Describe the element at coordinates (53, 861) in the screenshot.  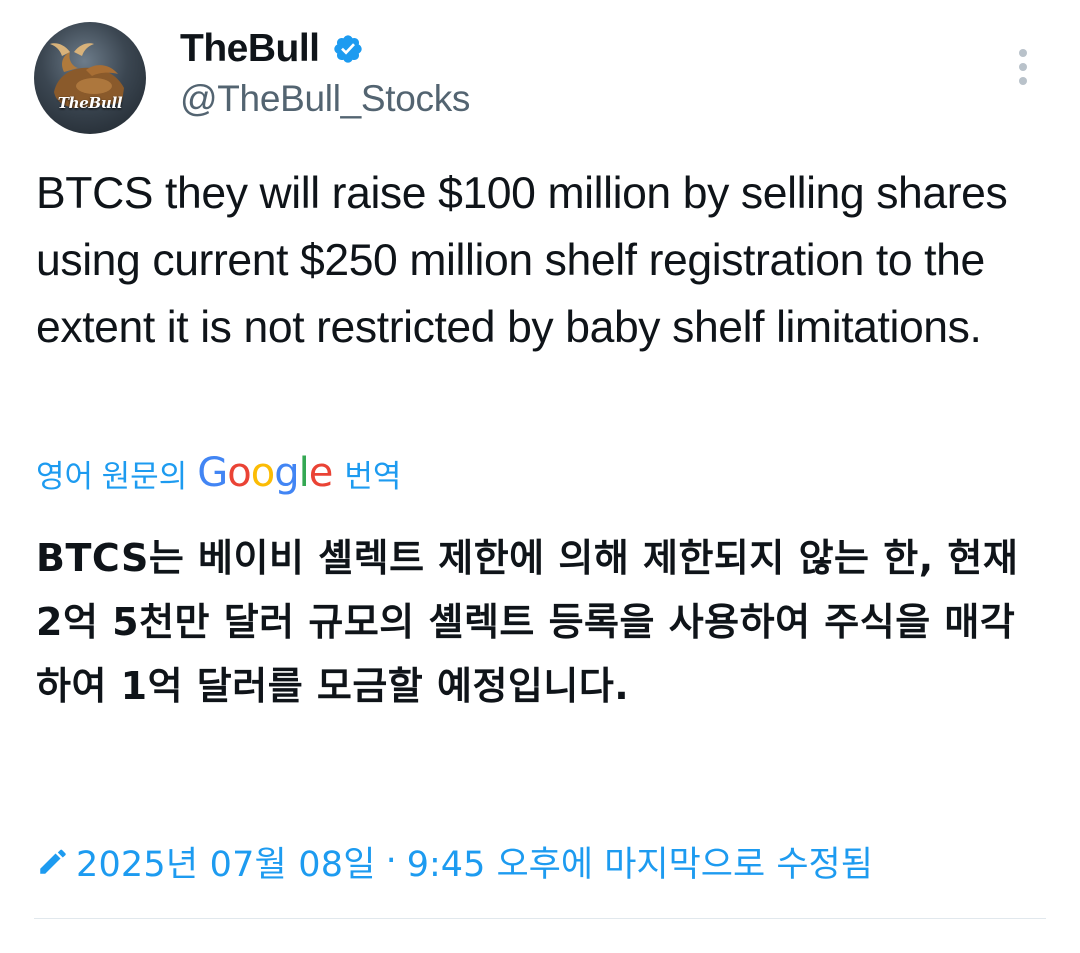
I see `pencil-icon` at that location.